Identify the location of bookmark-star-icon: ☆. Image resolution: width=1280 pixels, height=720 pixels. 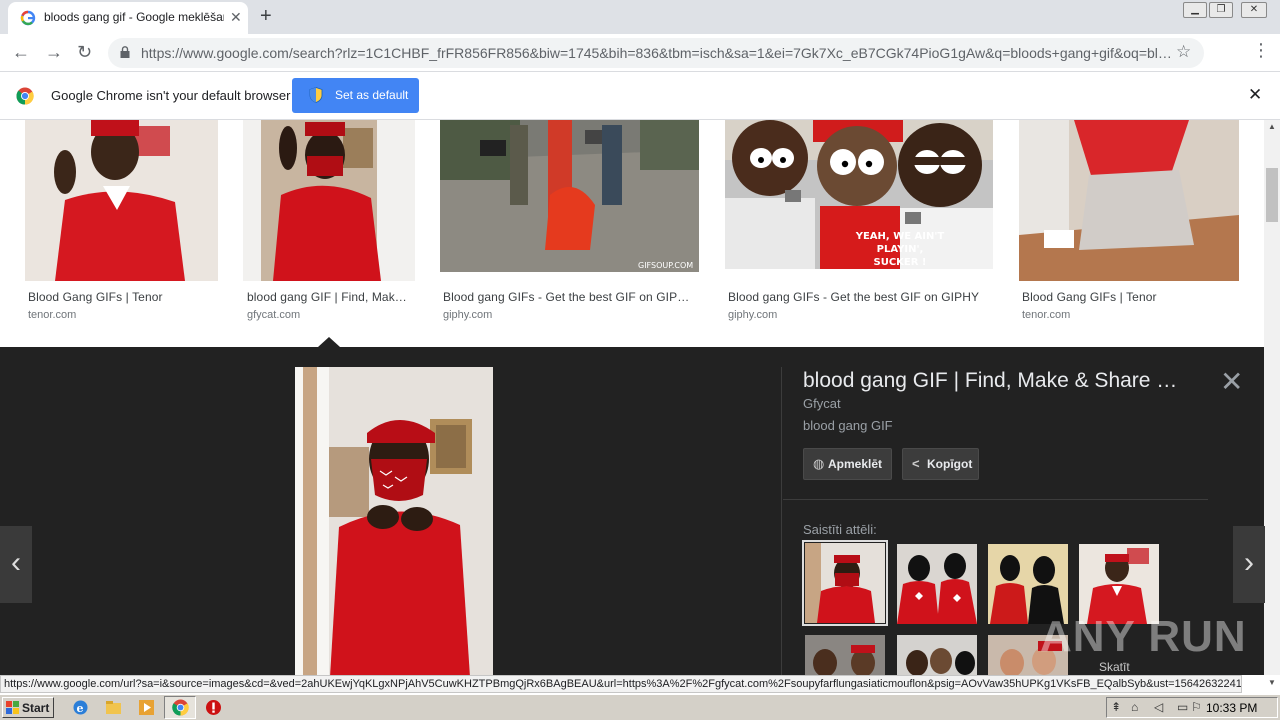
(1183, 52).